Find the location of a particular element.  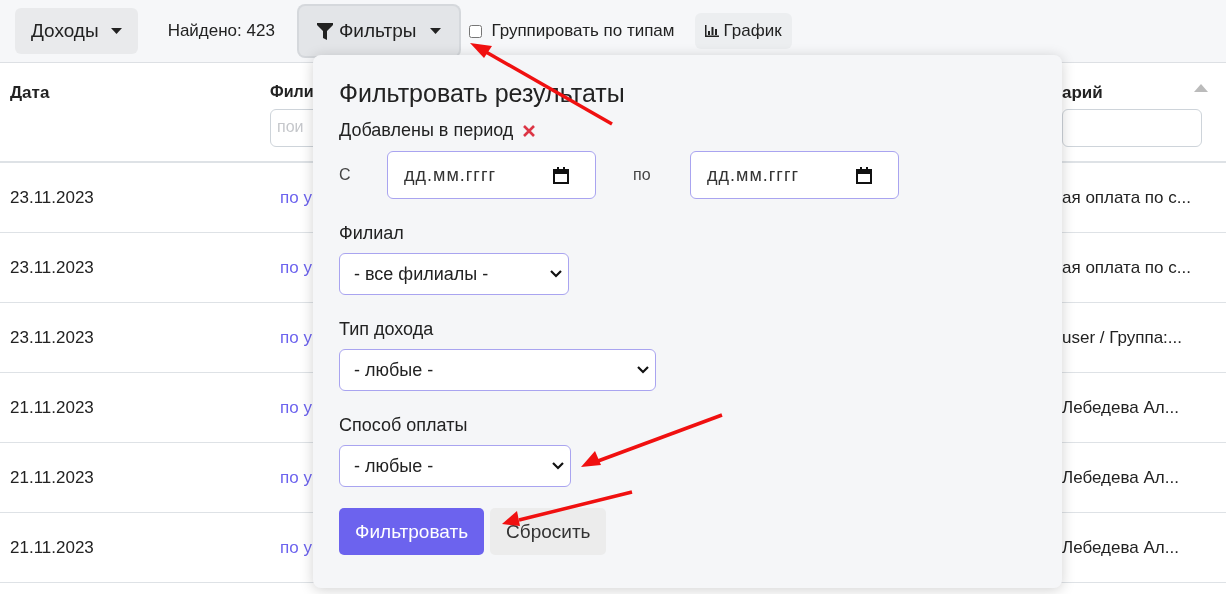

field-label: Филиал is located at coordinates (372, 233).